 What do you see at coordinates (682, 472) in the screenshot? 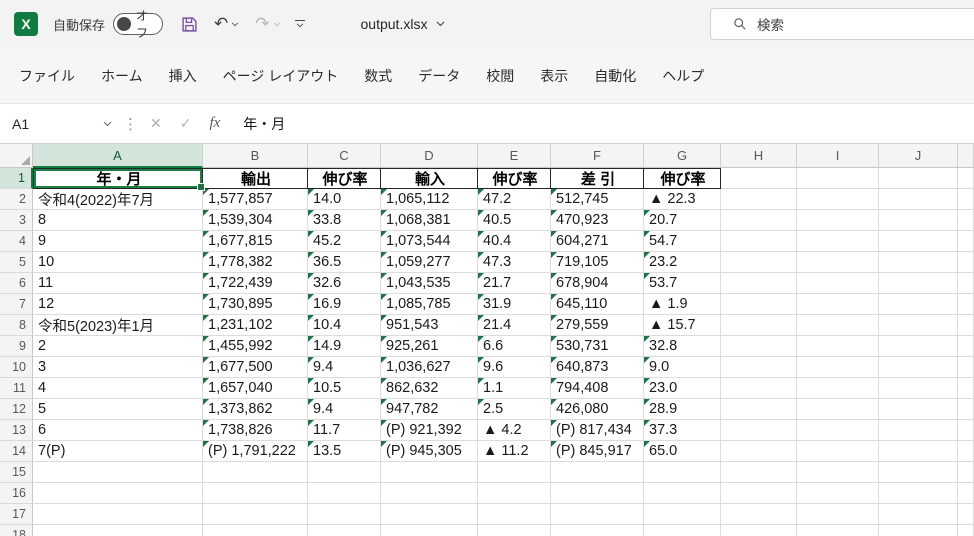
I see `cell-G15` at bounding box center [682, 472].